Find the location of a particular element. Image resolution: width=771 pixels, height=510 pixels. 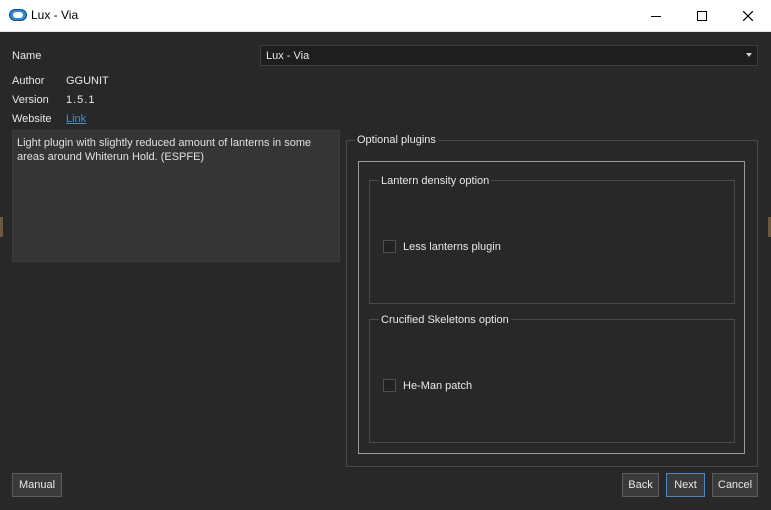

manual-button: Manual is located at coordinates (37, 485).